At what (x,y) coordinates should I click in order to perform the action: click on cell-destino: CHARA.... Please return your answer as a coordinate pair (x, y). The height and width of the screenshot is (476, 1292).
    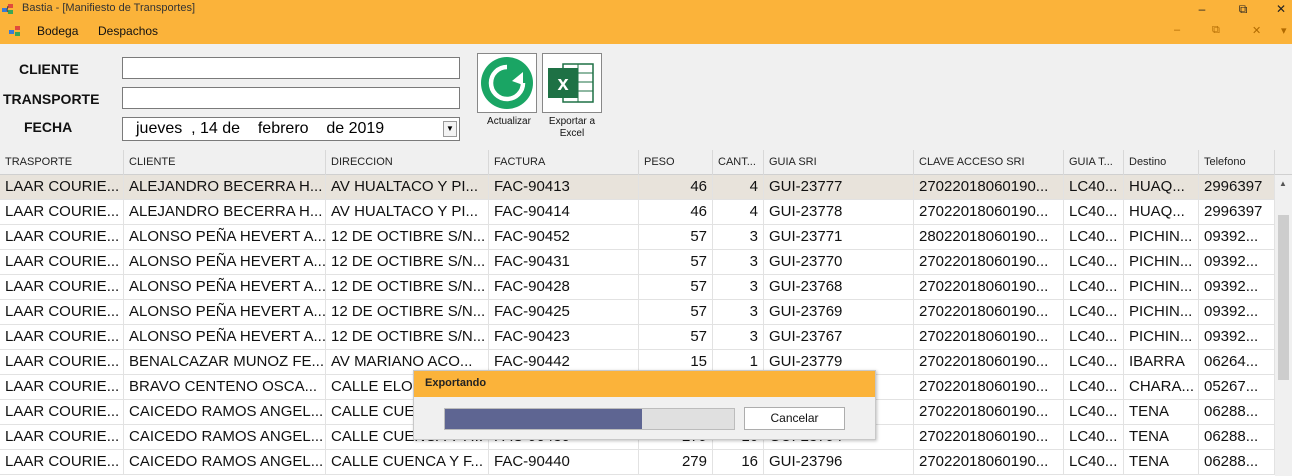
    Looking at the image, I should click on (1161, 387).